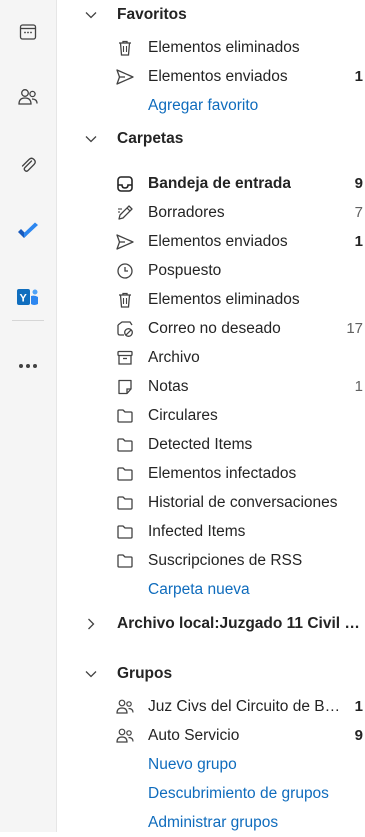 The width and height of the screenshot is (365, 837). I want to click on folder-item-deleted: Elementos eliminados, so click(211, 299).